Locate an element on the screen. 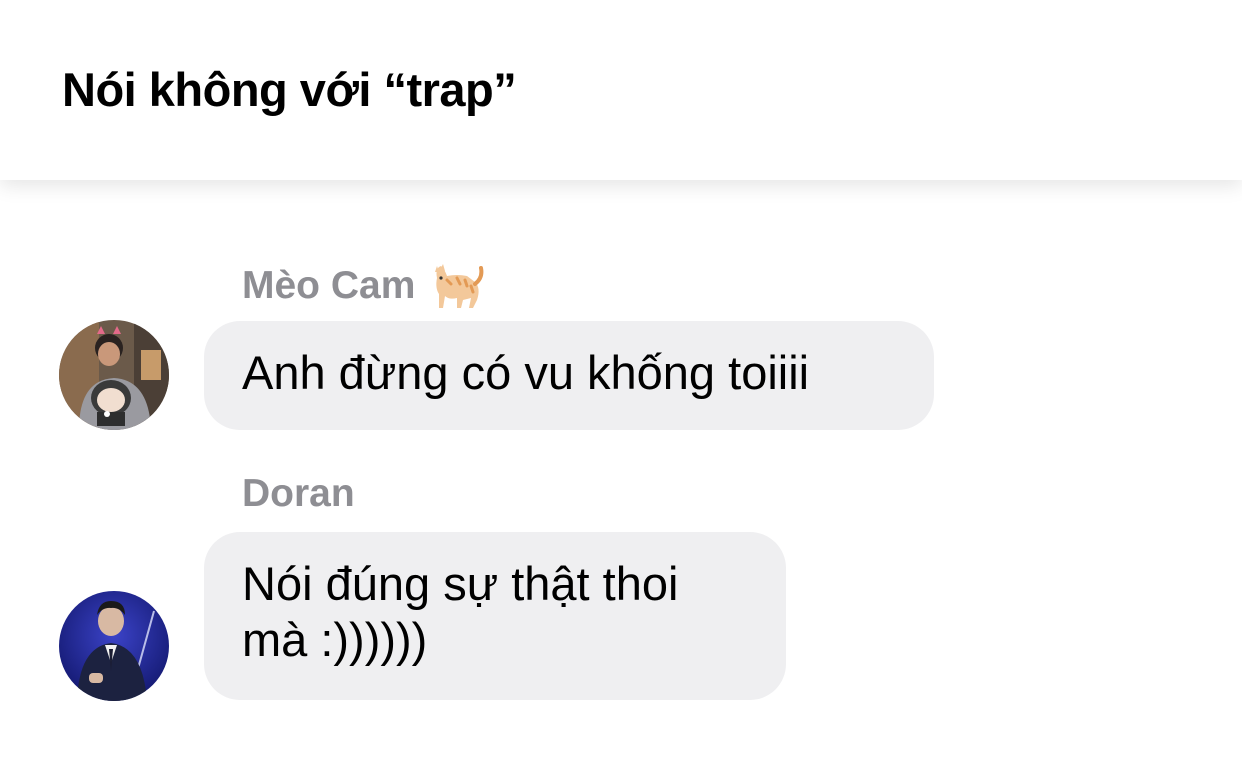 The width and height of the screenshot is (1242, 775). sender-name: Doran is located at coordinates (298, 494).